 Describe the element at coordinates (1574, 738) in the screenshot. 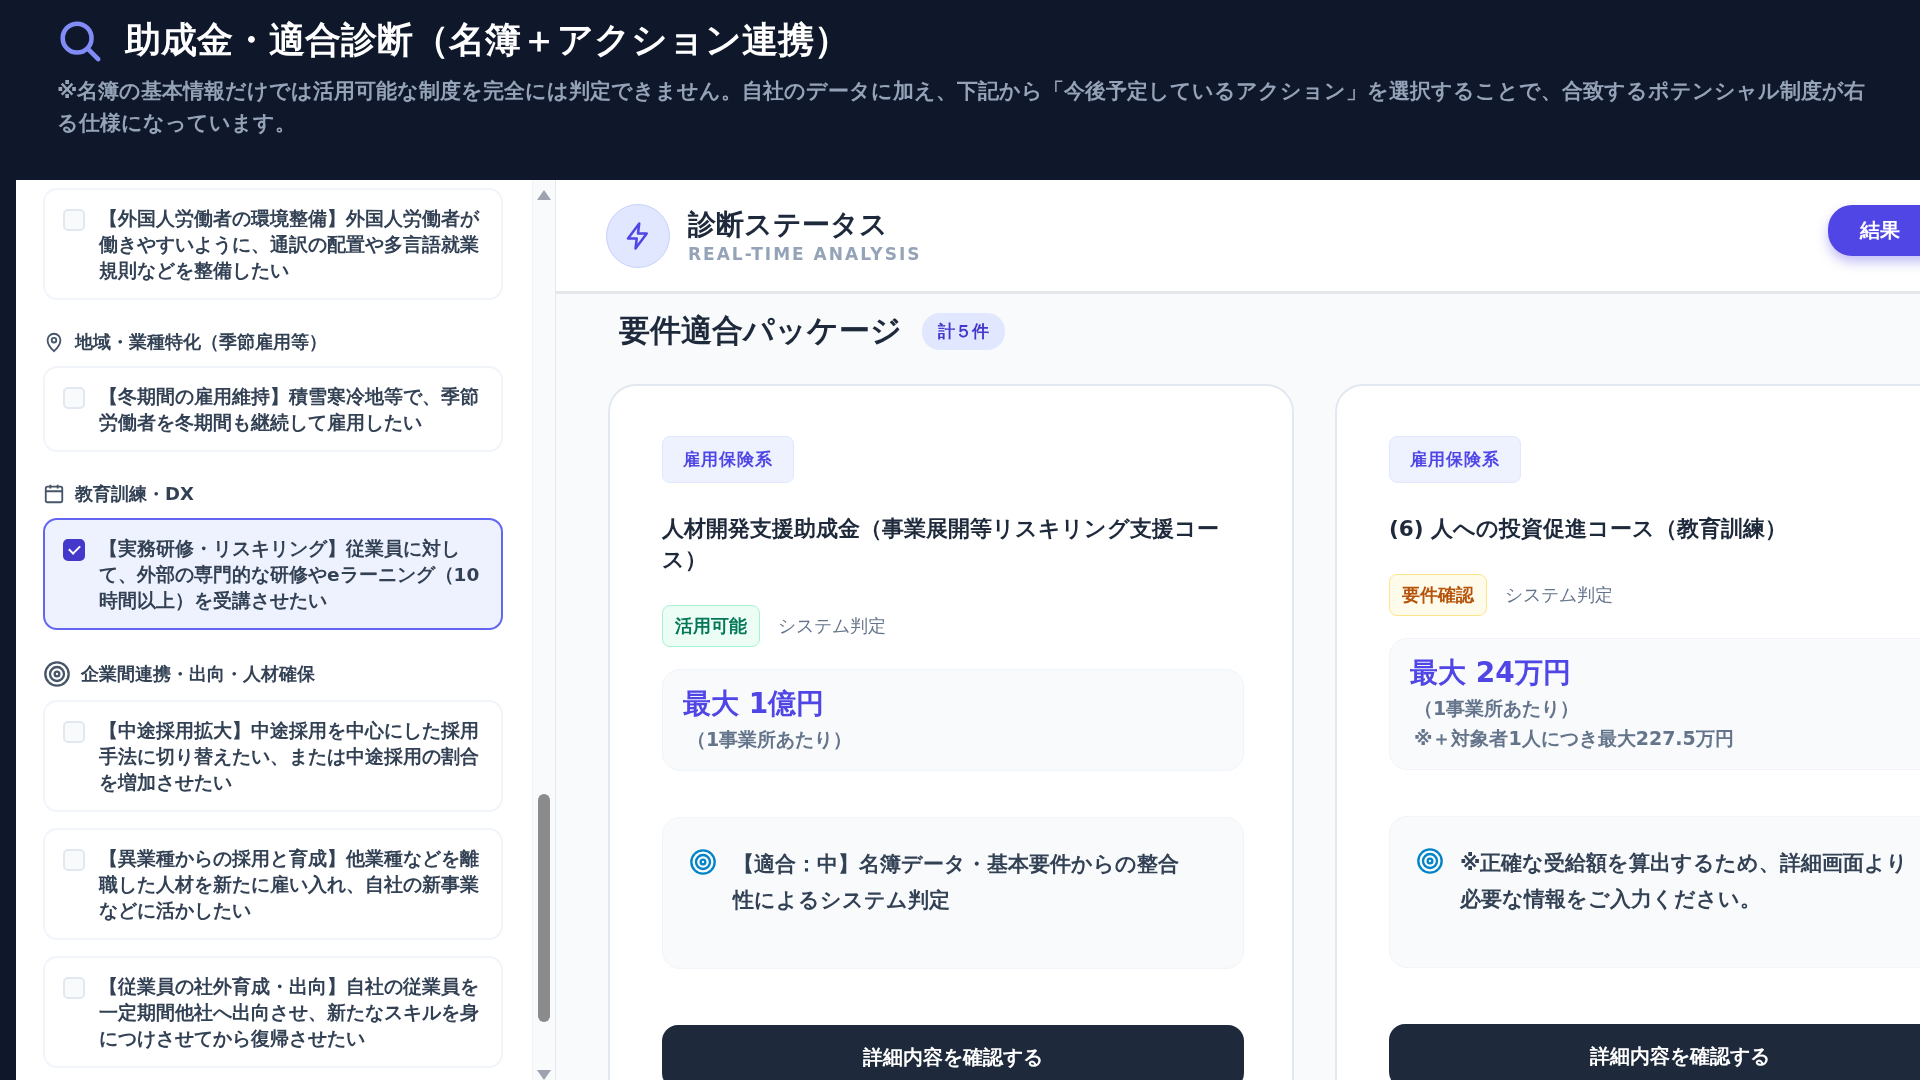

I see `extra-note: ※＋対象者1人につき最大227.5万円` at that location.